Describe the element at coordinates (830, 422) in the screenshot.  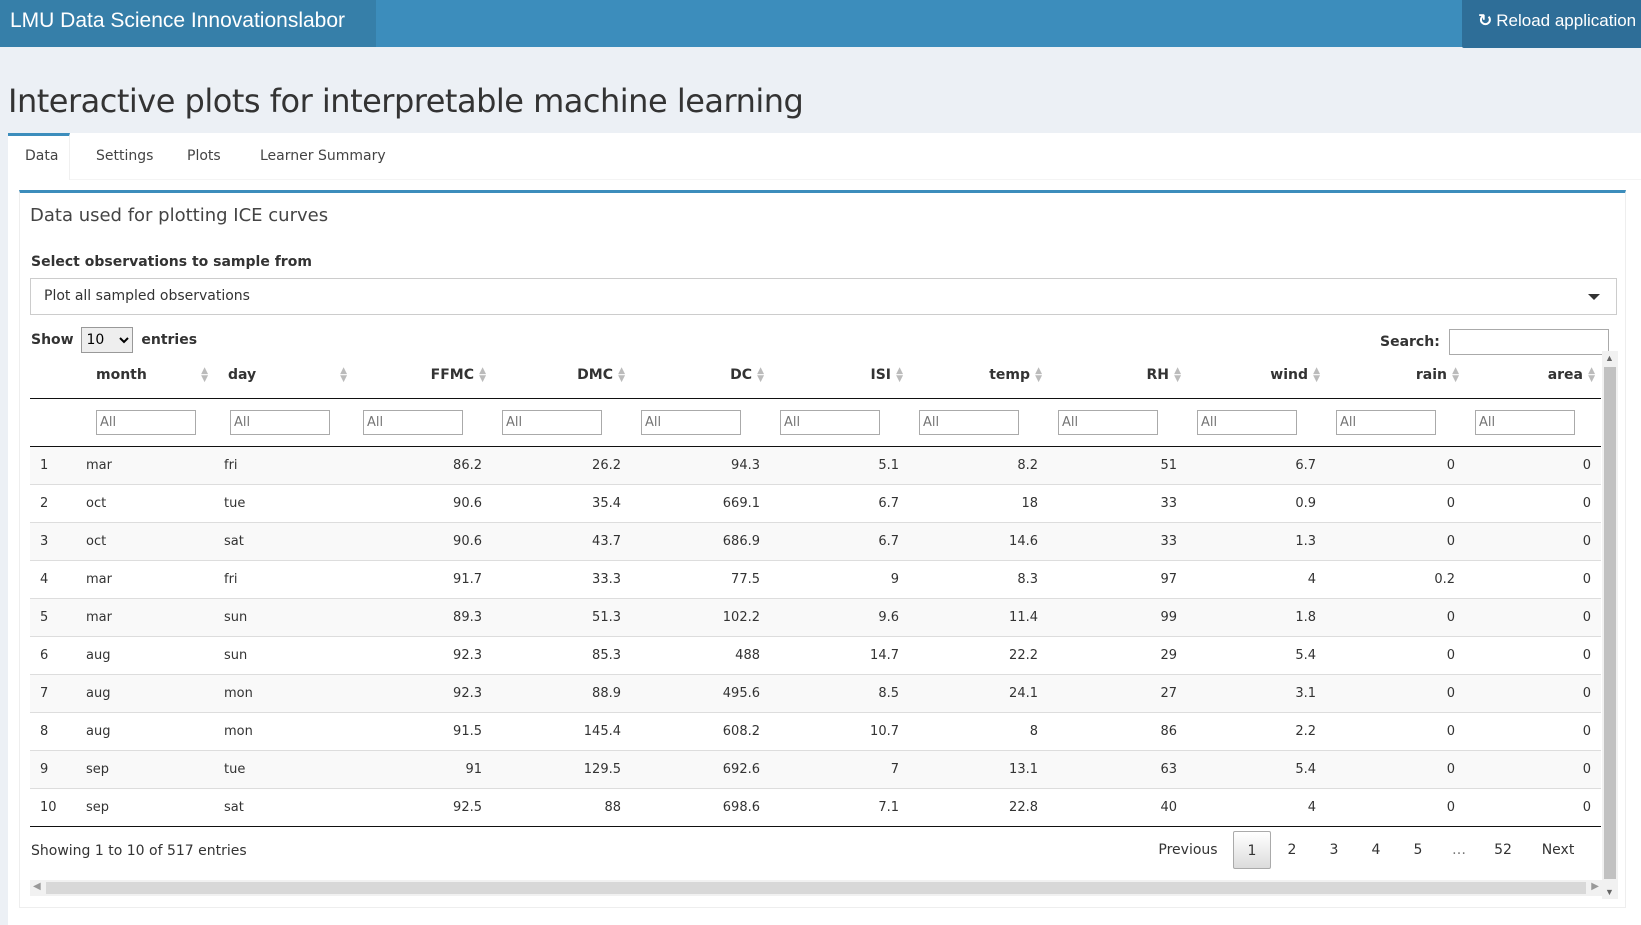
I see `filter-input-isi` at that location.